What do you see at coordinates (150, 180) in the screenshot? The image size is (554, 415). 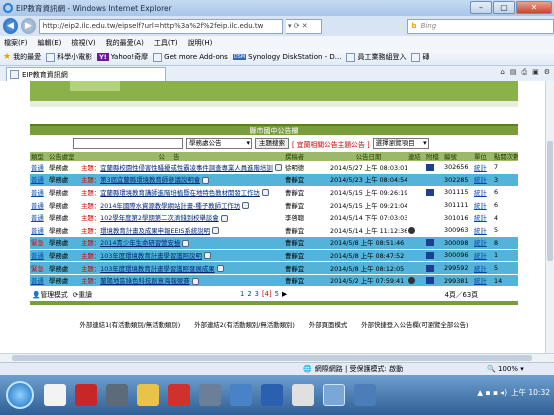 I see `subject-link: 第3屆宜蘭縣環境教育師參議說明會` at bounding box center [150, 180].